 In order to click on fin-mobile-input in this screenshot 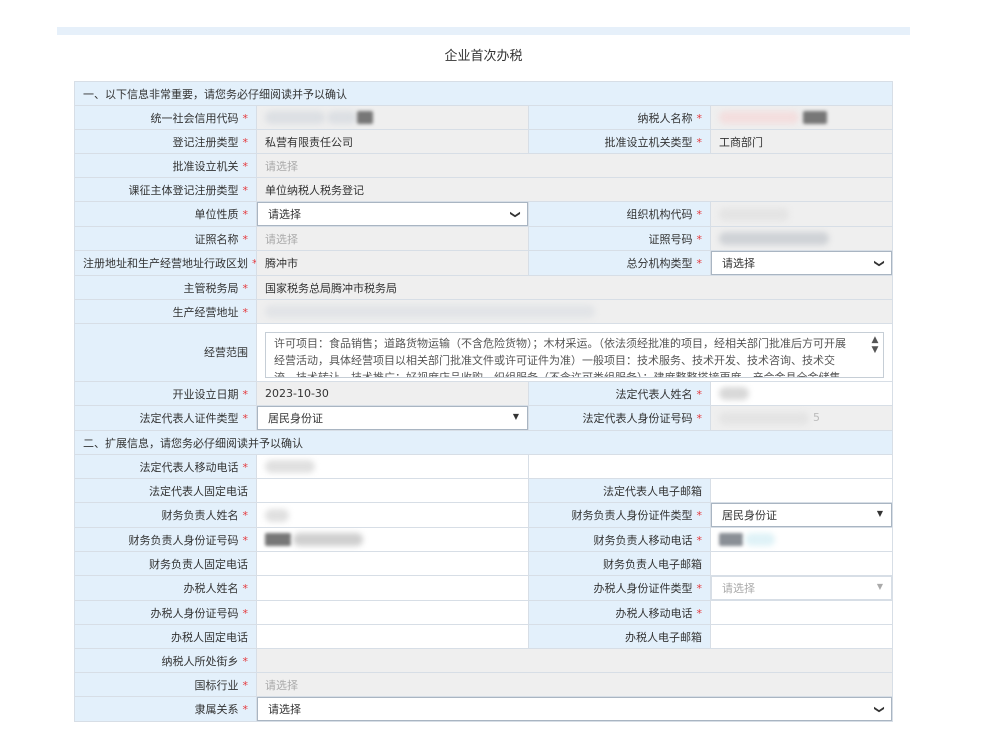, I will do `click(801, 539)`.